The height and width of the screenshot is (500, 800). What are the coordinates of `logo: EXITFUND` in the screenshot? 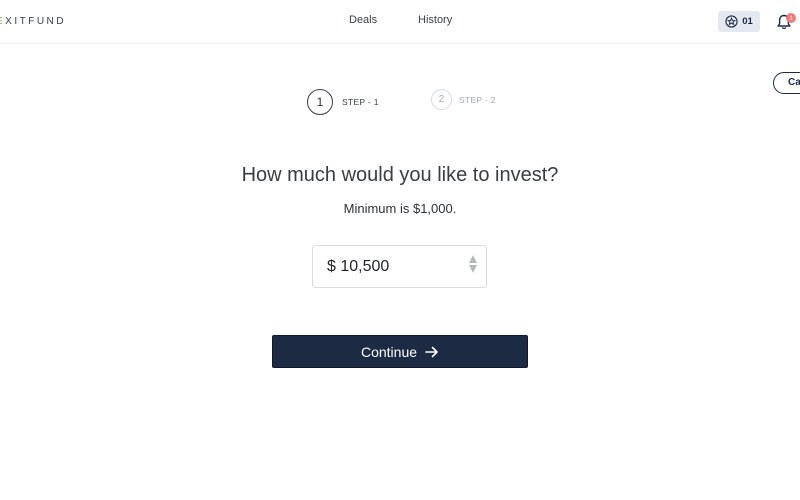 It's located at (33, 21).